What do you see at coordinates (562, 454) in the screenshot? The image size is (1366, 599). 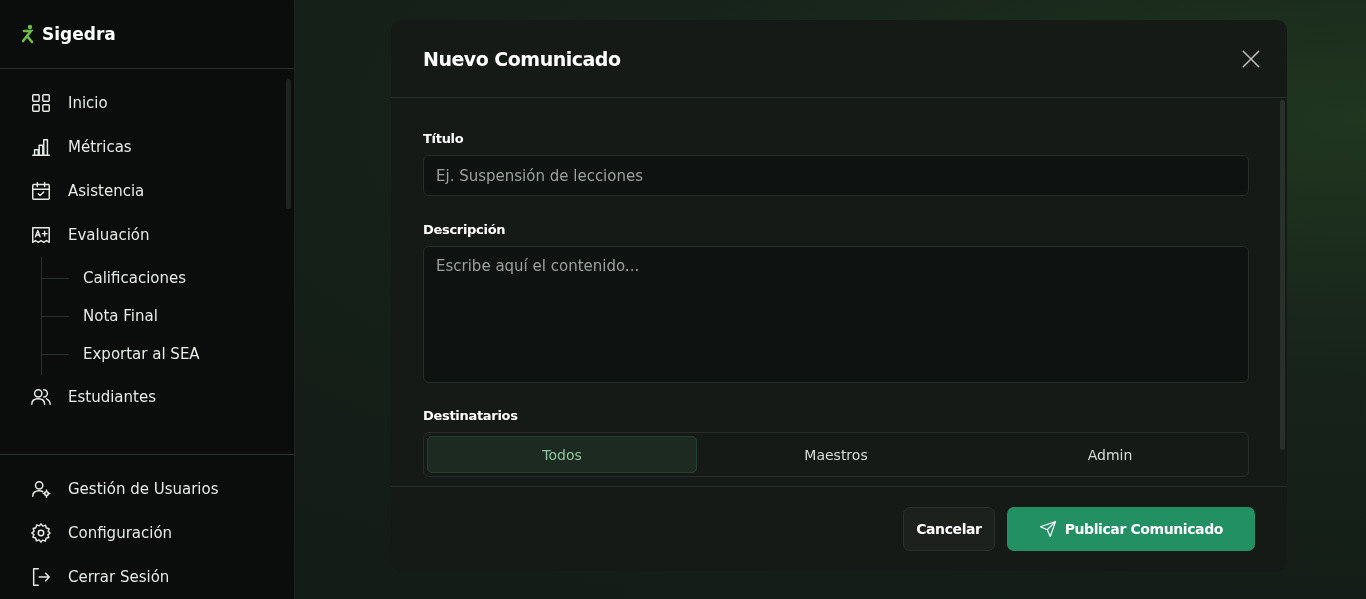 I see `recipient-option: Todos` at bounding box center [562, 454].